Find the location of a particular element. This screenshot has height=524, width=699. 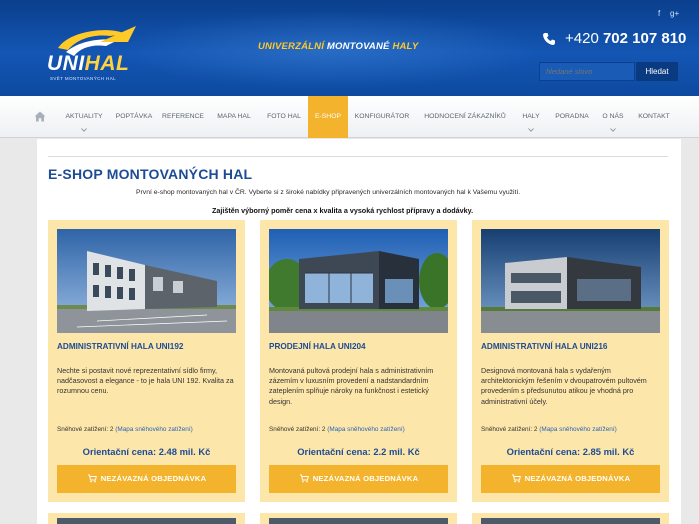

logo-wordmark: UNIHAL is located at coordinates (88, 64).